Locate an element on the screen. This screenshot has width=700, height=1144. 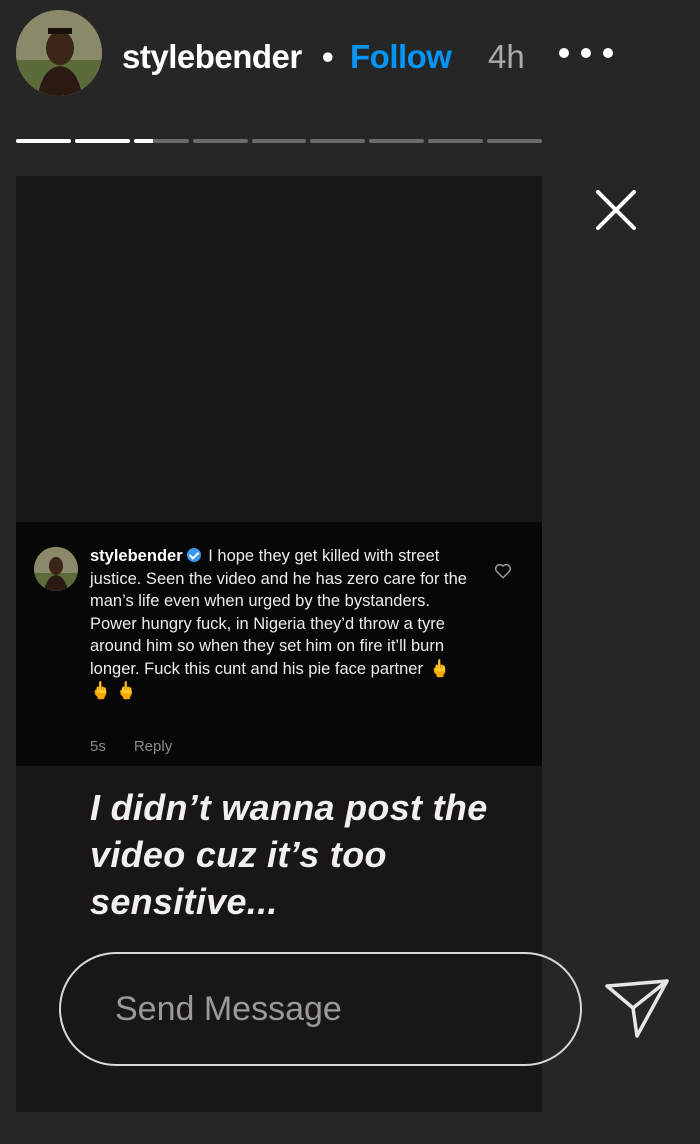
profile-avatar is located at coordinates (59, 53).